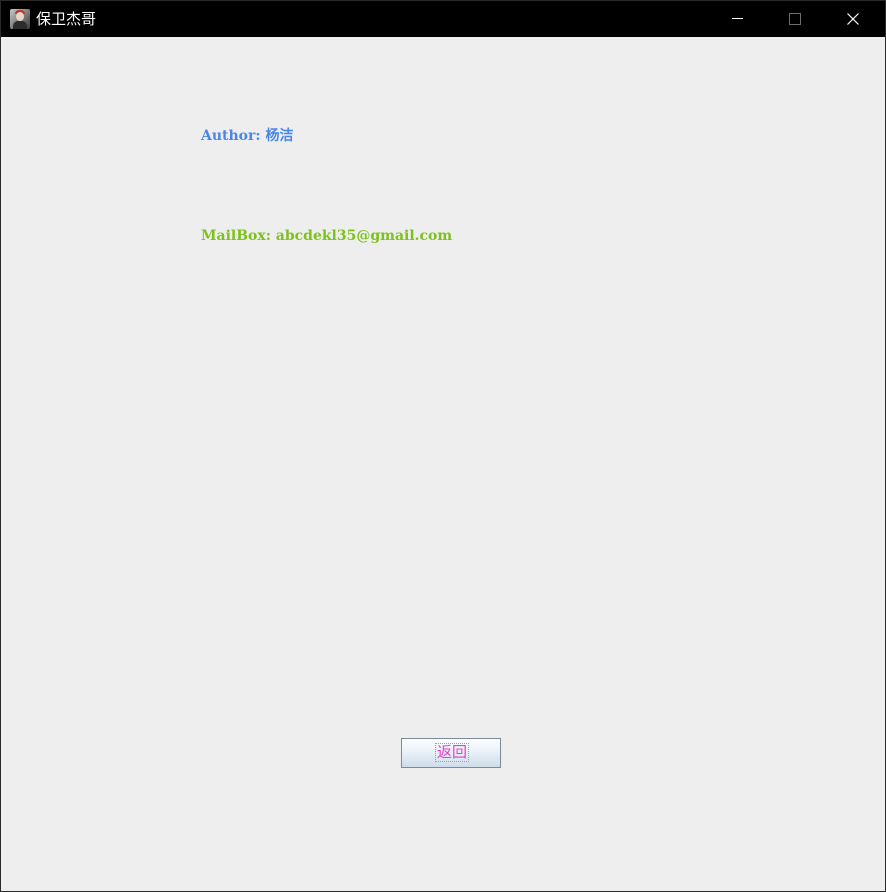 The height and width of the screenshot is (892, 886). I want to click on mailbox-value: abcdekl35@gmail.com, so click(364, 236).